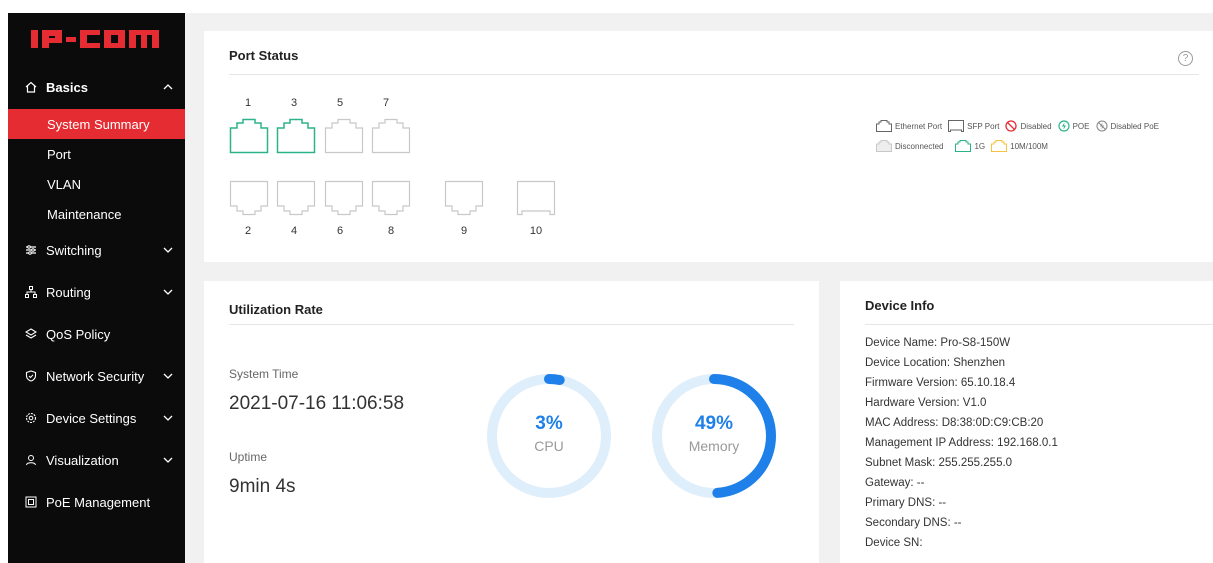 The width and height of the screenshot is (1213, 563). I want to click on visualization-icon, so click(31, 460).